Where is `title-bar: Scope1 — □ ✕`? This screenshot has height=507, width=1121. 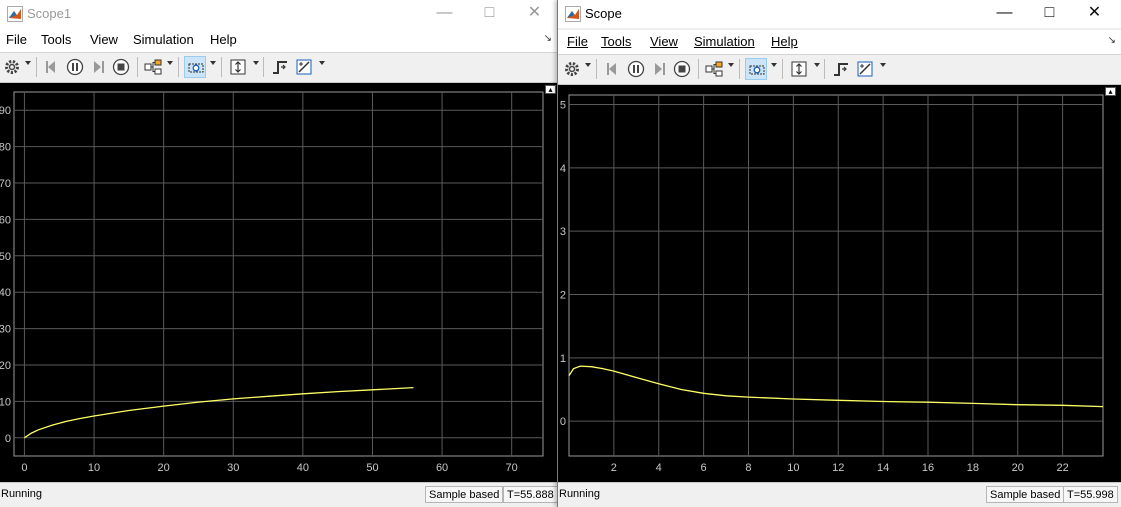
title-bar: Scope1 — □ ✕ is located at coordinates (278, 14).